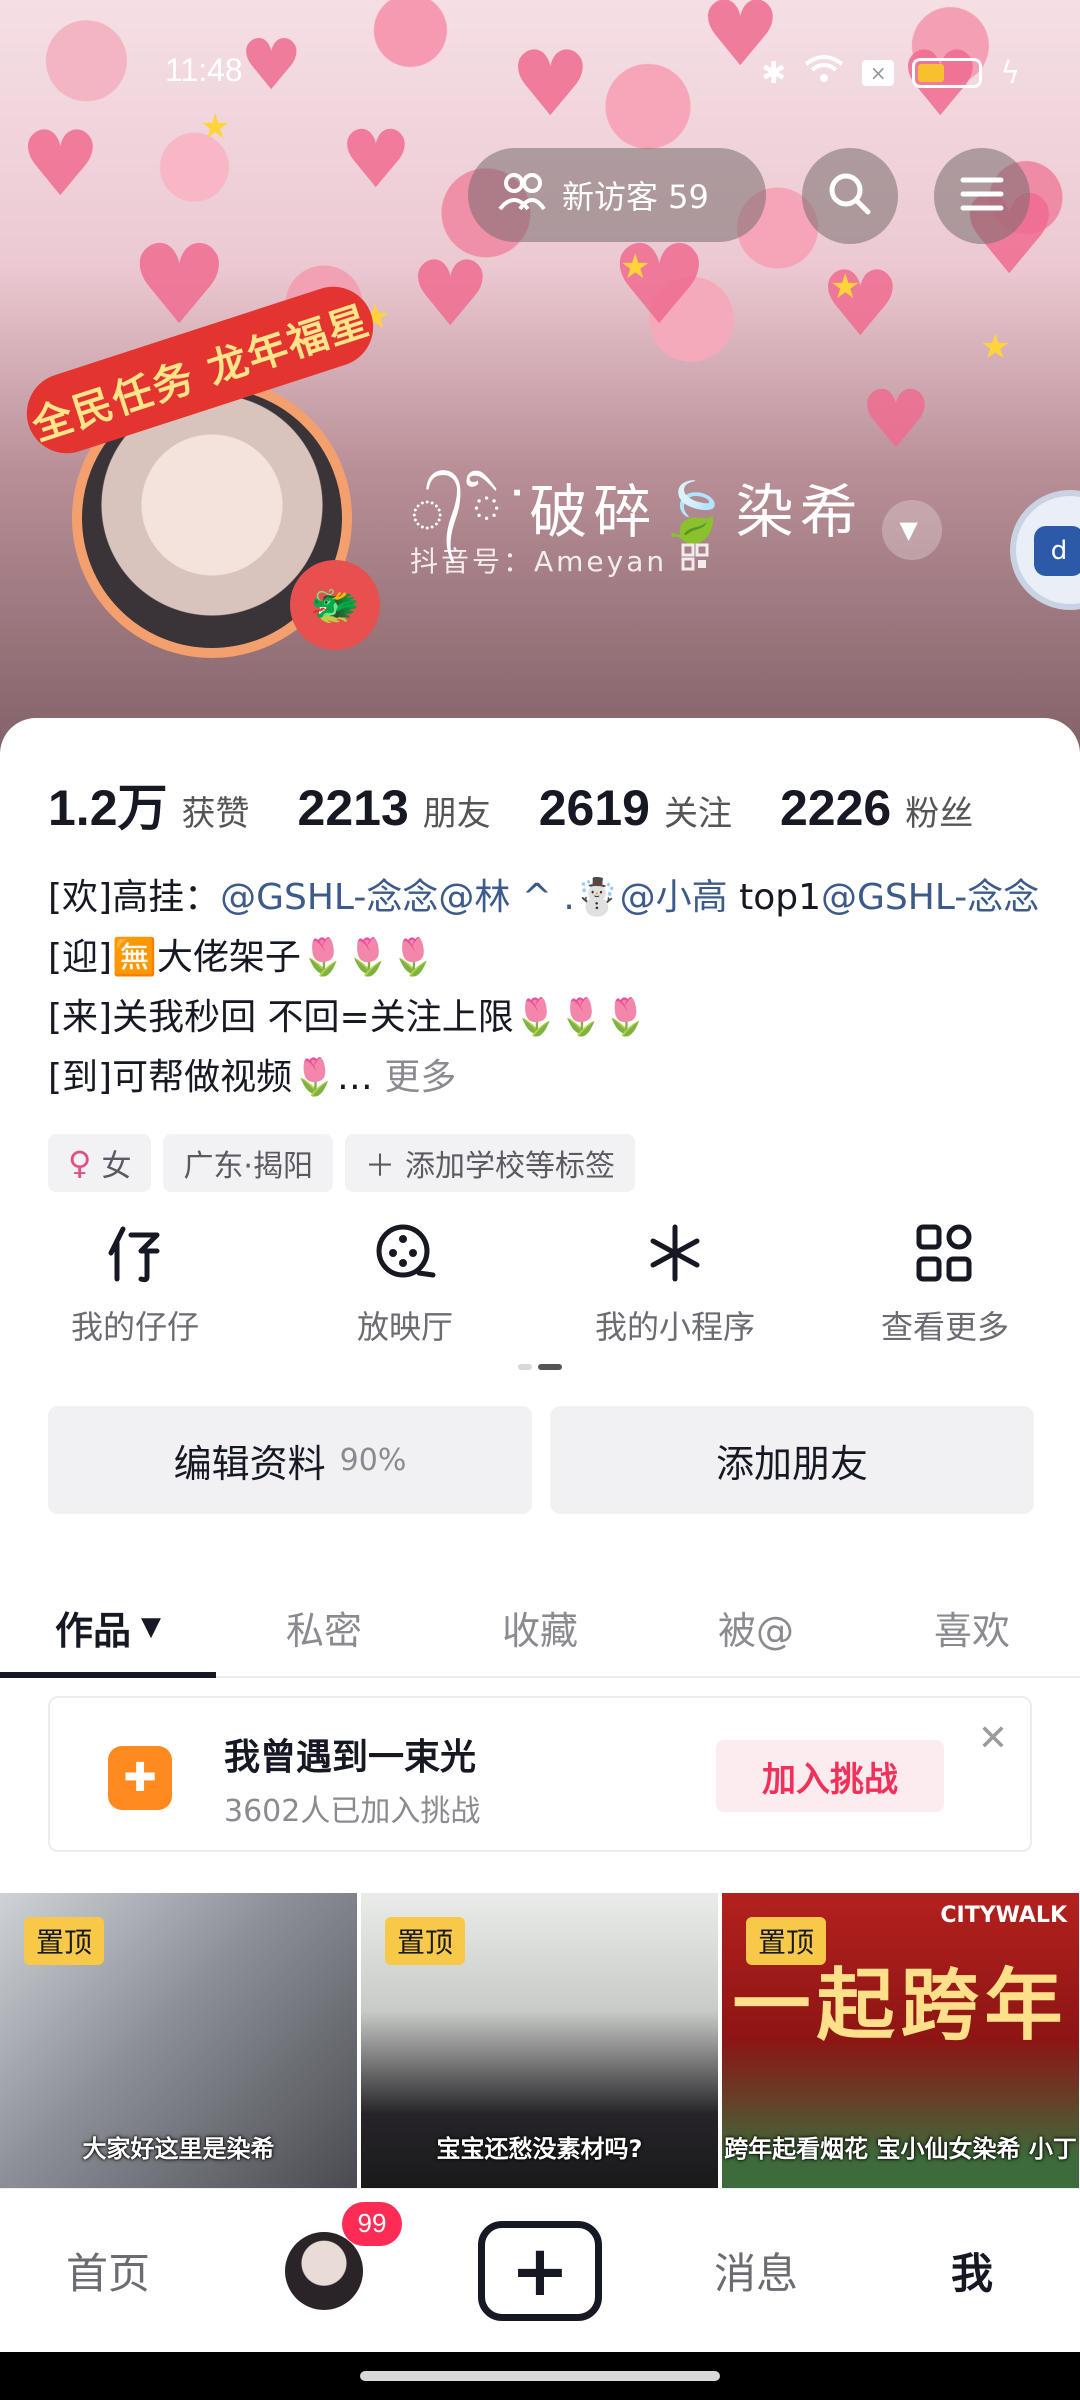  Describe the element at coordinates (930, 897) in the screenshot. I see `mention-link: @GSHL-念念` at that location.